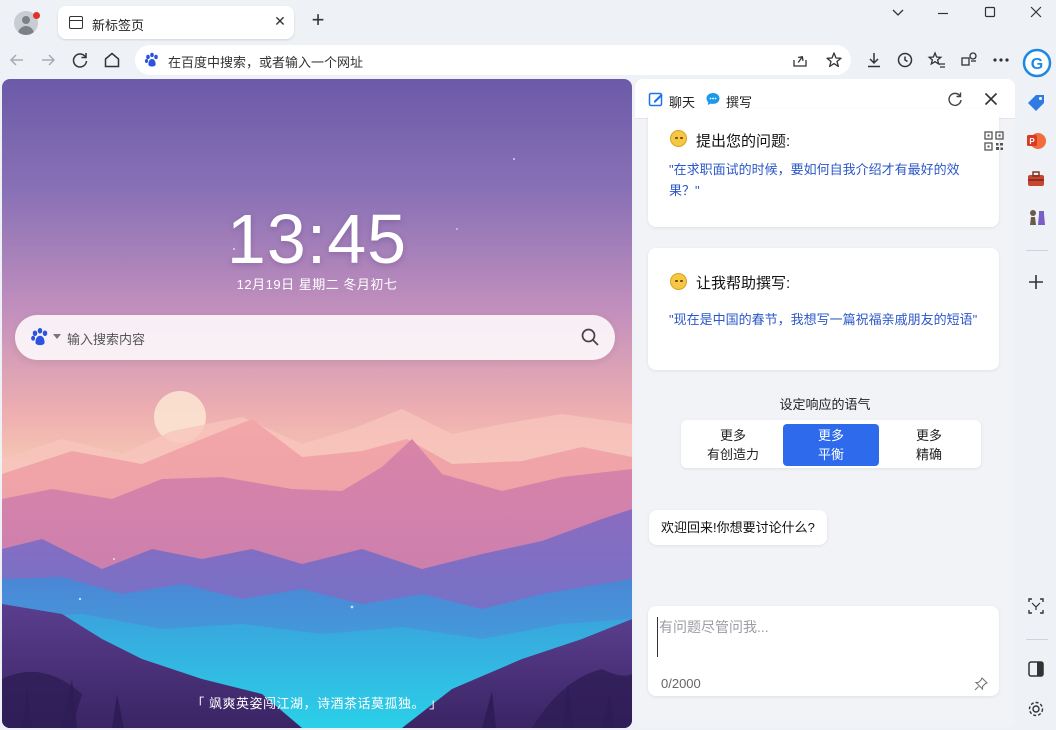  What do you see at coordinates (528, 21) in the screenshot?
I see `tab-strip: 新标签页 ✕ +` at bounding box center [528, 21].